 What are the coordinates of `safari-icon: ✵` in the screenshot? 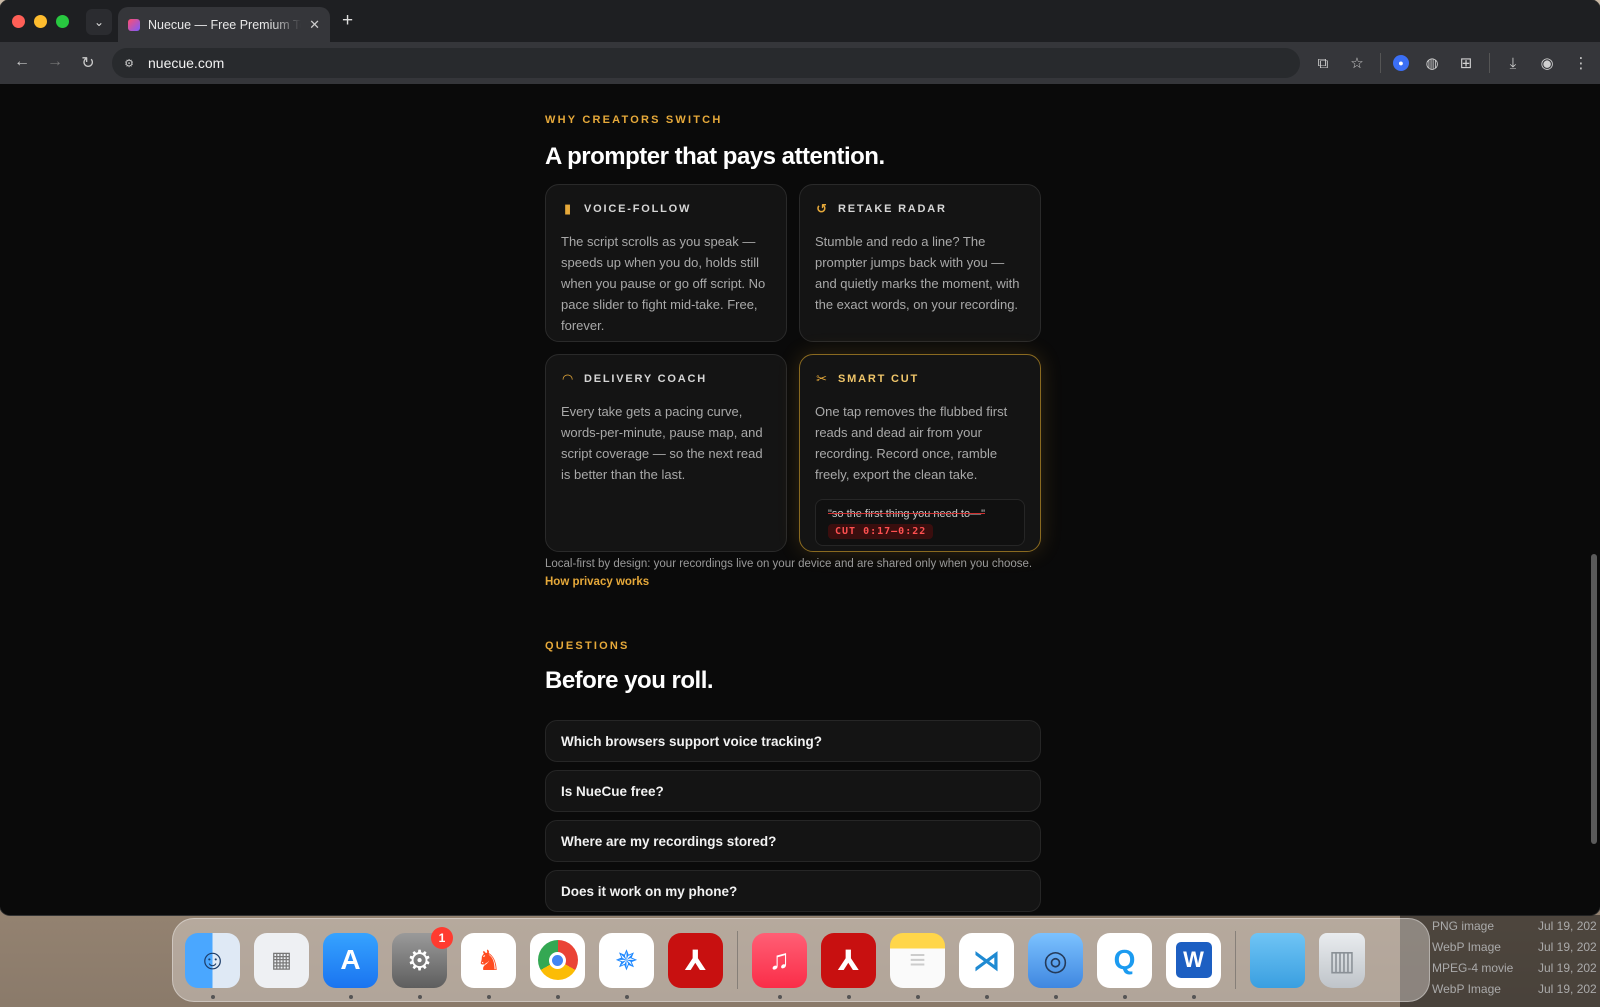 It's located at (626, 965).